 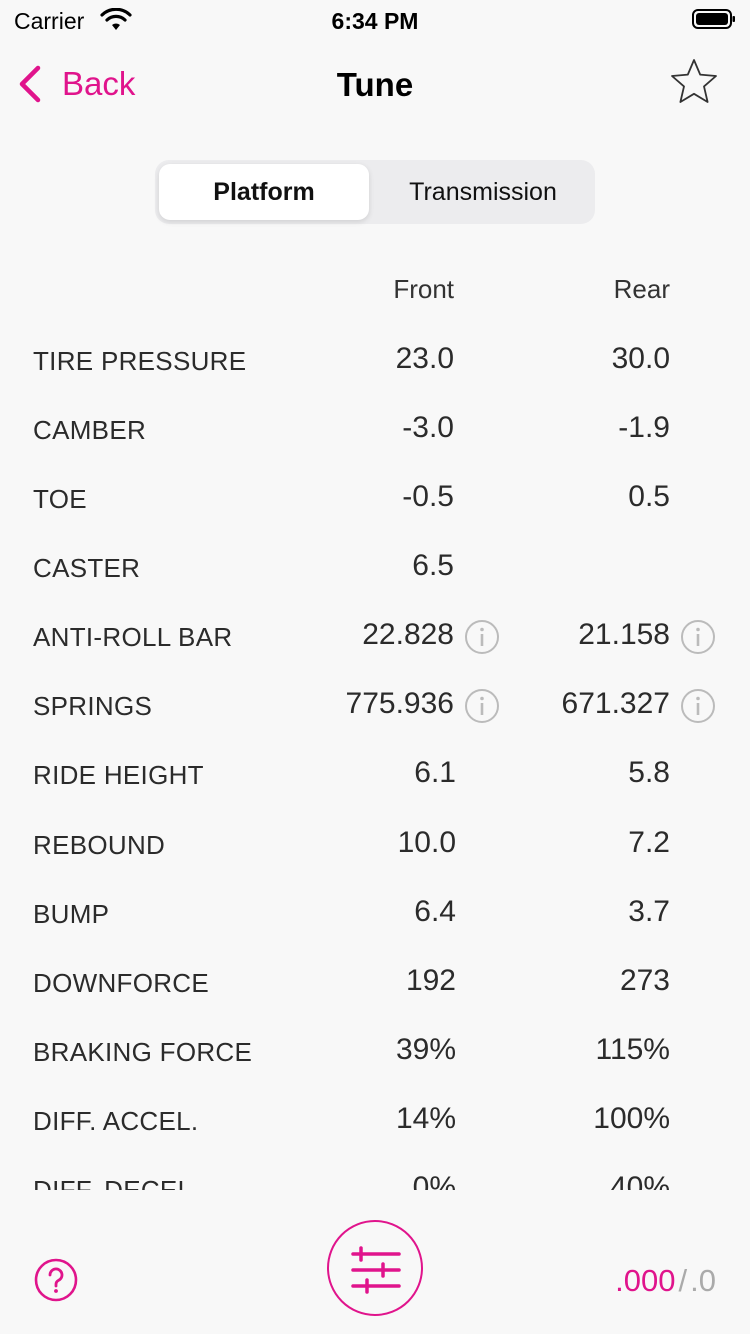 What do you see at coordinates (644, 427) in the screenshot?
I see `rear-value: -1.9` at bounding box center [644, 427].